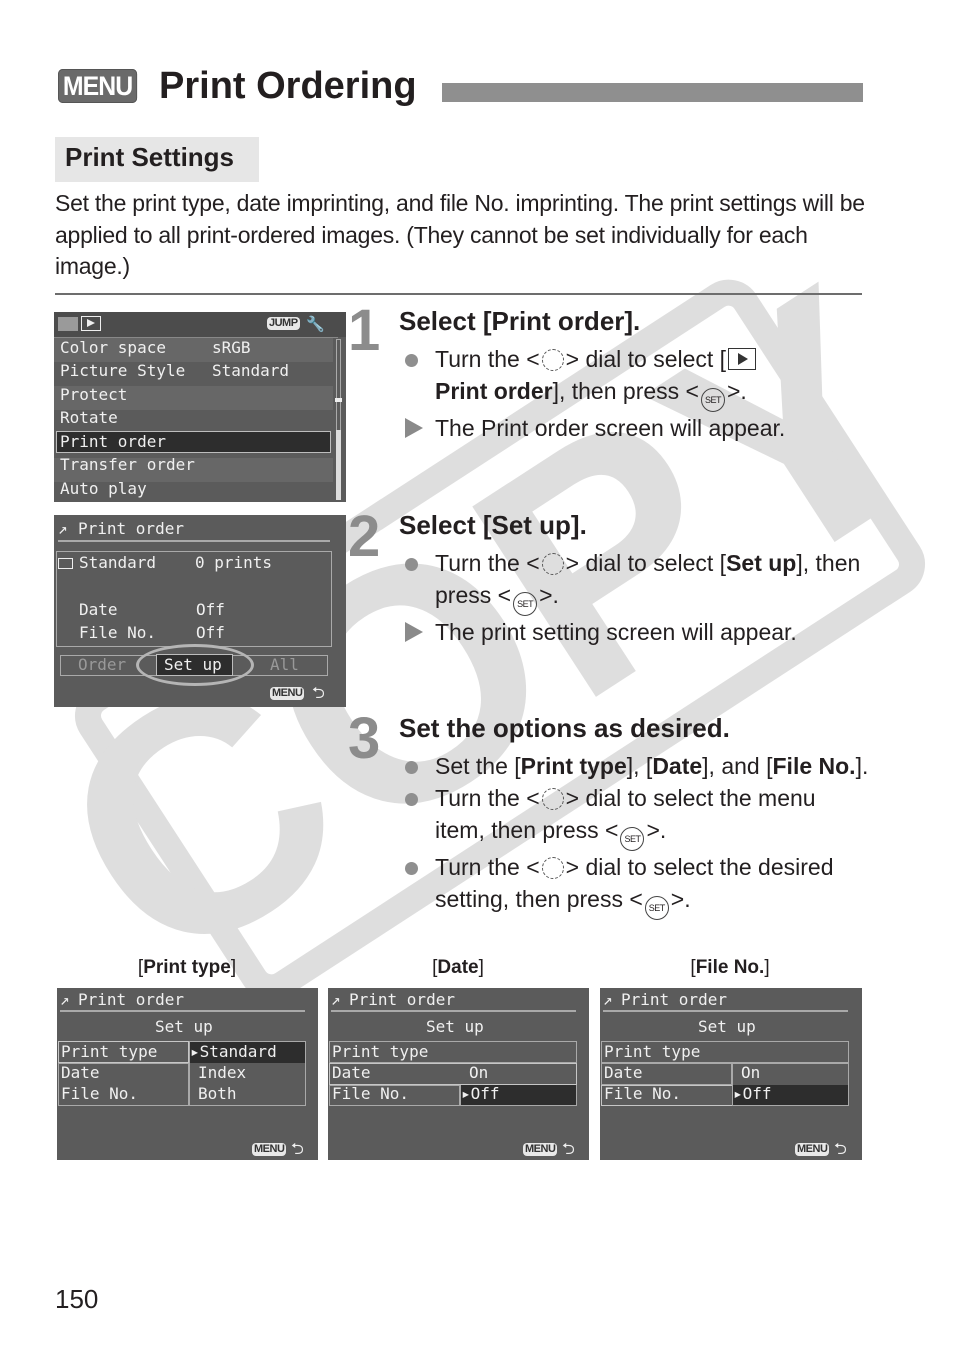  What do you see at coordinates (103, 489) in the screenshot?
I see `menu-item: Auto play` at bounding box center [103, 489].